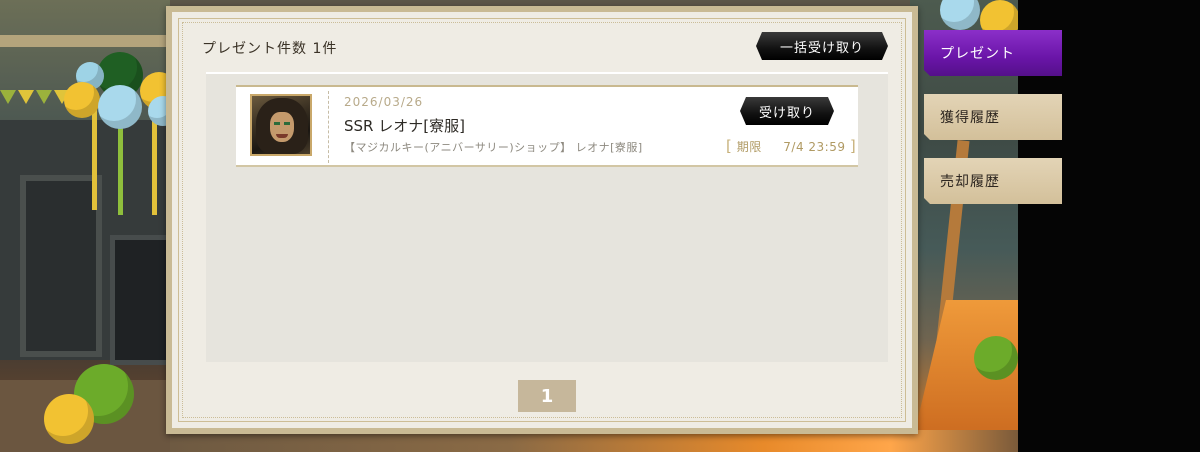  Describe the element at coordinates (787, 111) in the screenshot. I see `receive-button: 受け取り` at that location.